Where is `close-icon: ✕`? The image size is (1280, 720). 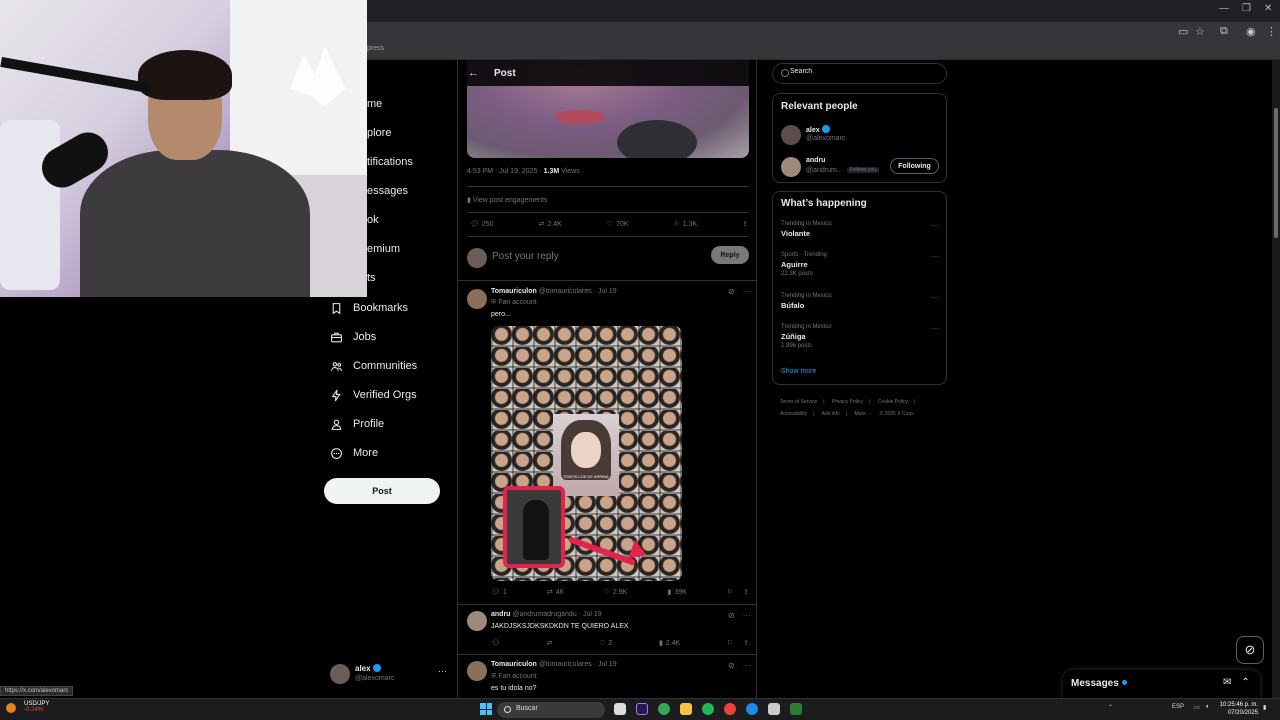
close-icon: ✕ is located at coordinates (1268, 8).